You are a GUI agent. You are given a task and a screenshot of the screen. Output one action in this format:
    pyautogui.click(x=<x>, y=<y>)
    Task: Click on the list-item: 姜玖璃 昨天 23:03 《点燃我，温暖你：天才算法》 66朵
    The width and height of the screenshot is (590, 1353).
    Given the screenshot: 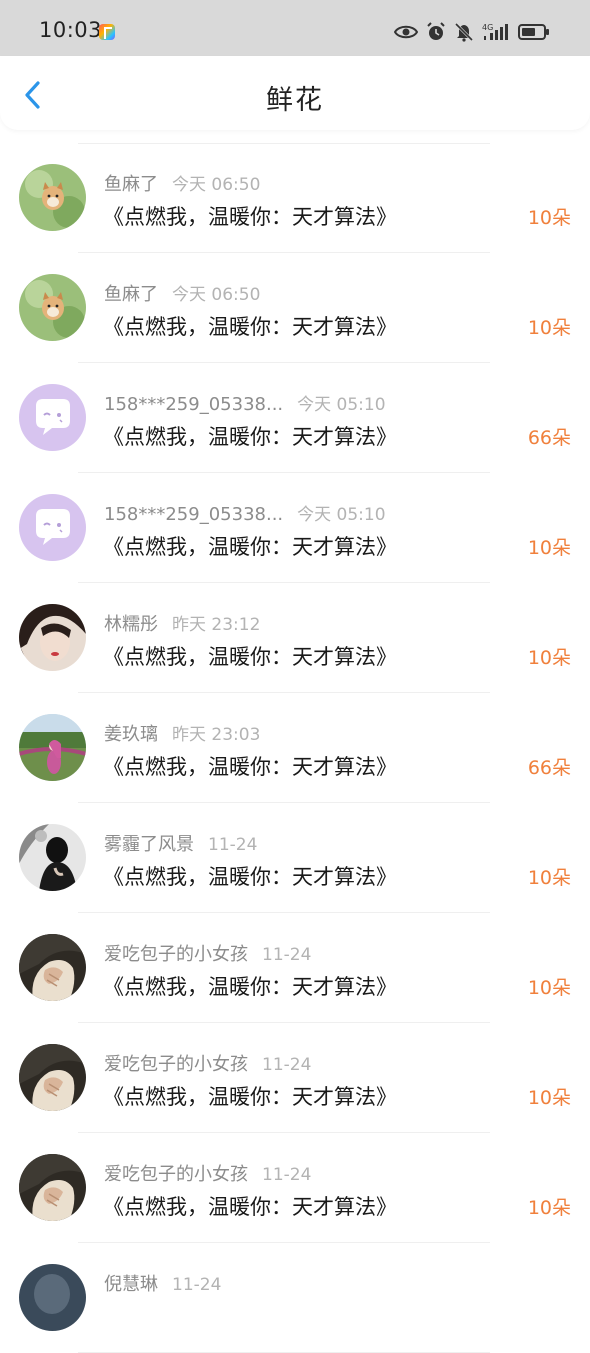 What is the action you would take?
    pyautogui.click(x=295, y=748)
    